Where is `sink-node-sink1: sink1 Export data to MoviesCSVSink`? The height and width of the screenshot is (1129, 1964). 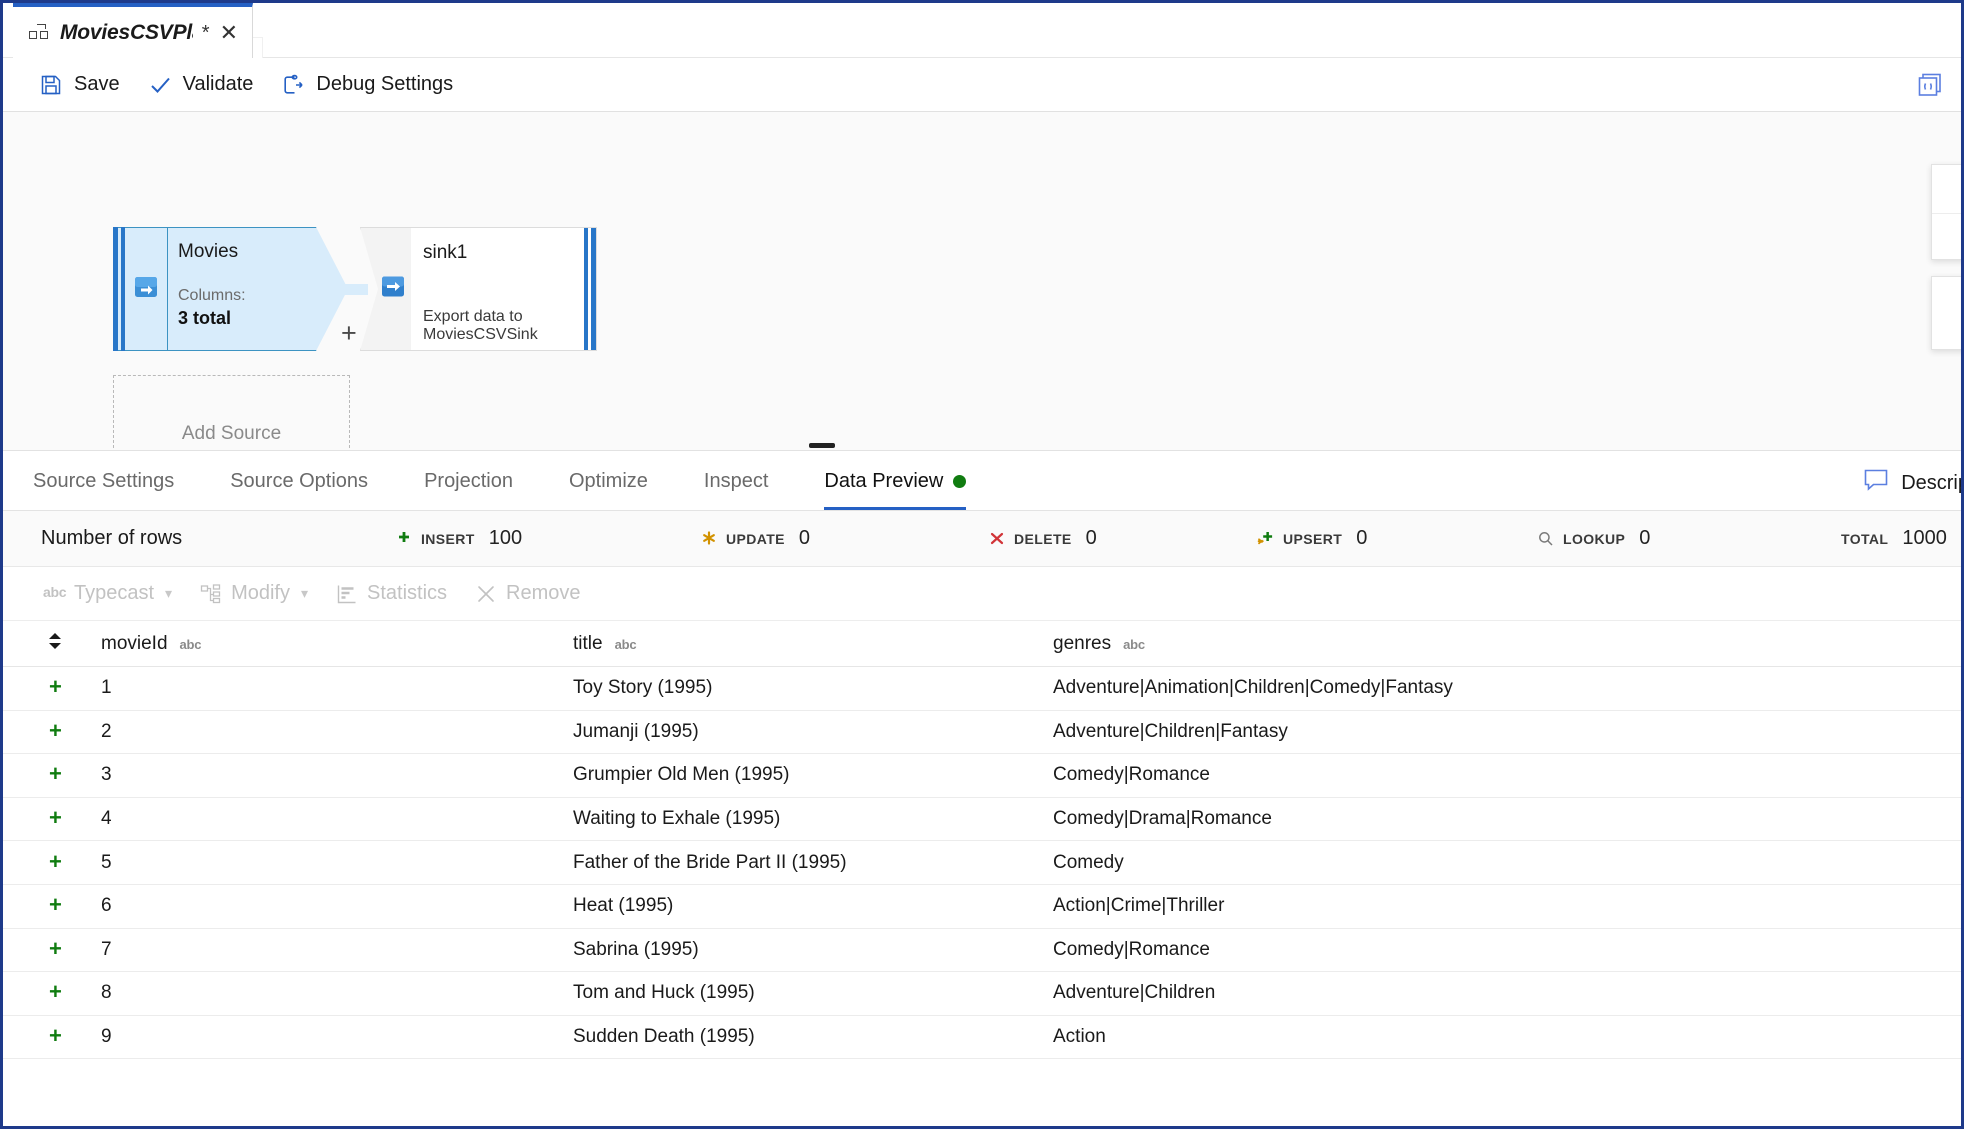
sink-node-sink1: sink1 Export data to MoviesCSVSink is located at coordinates (478, 289).